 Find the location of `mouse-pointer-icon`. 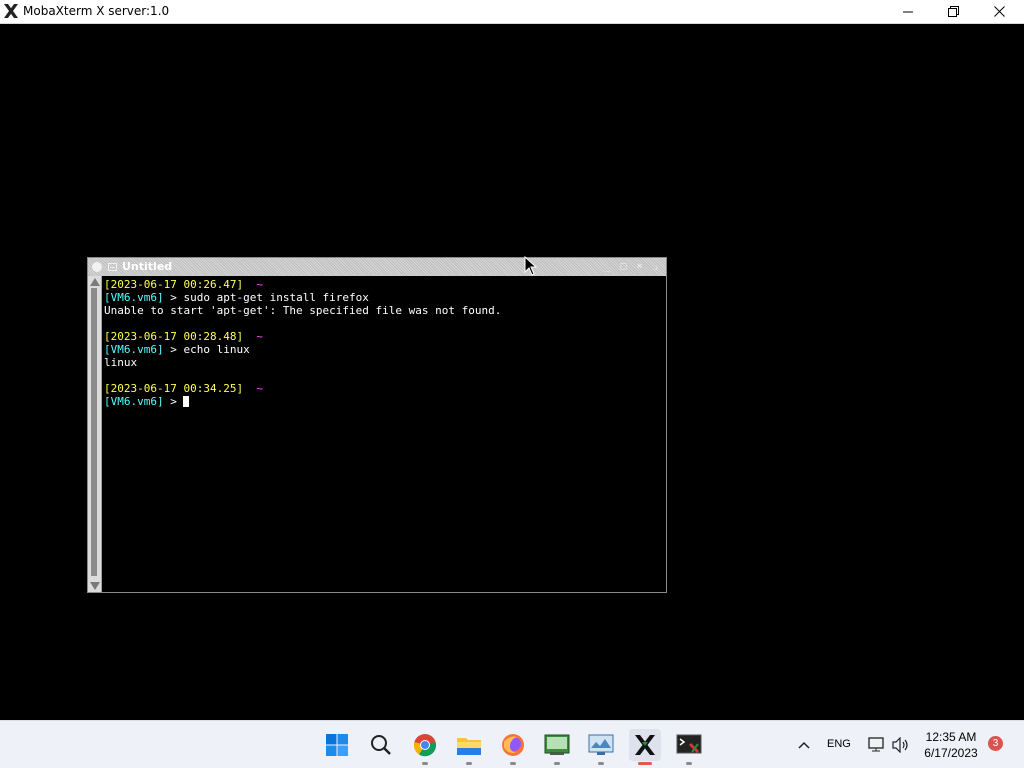

mouse-pointer-icon is located at coordinates (531, 266).